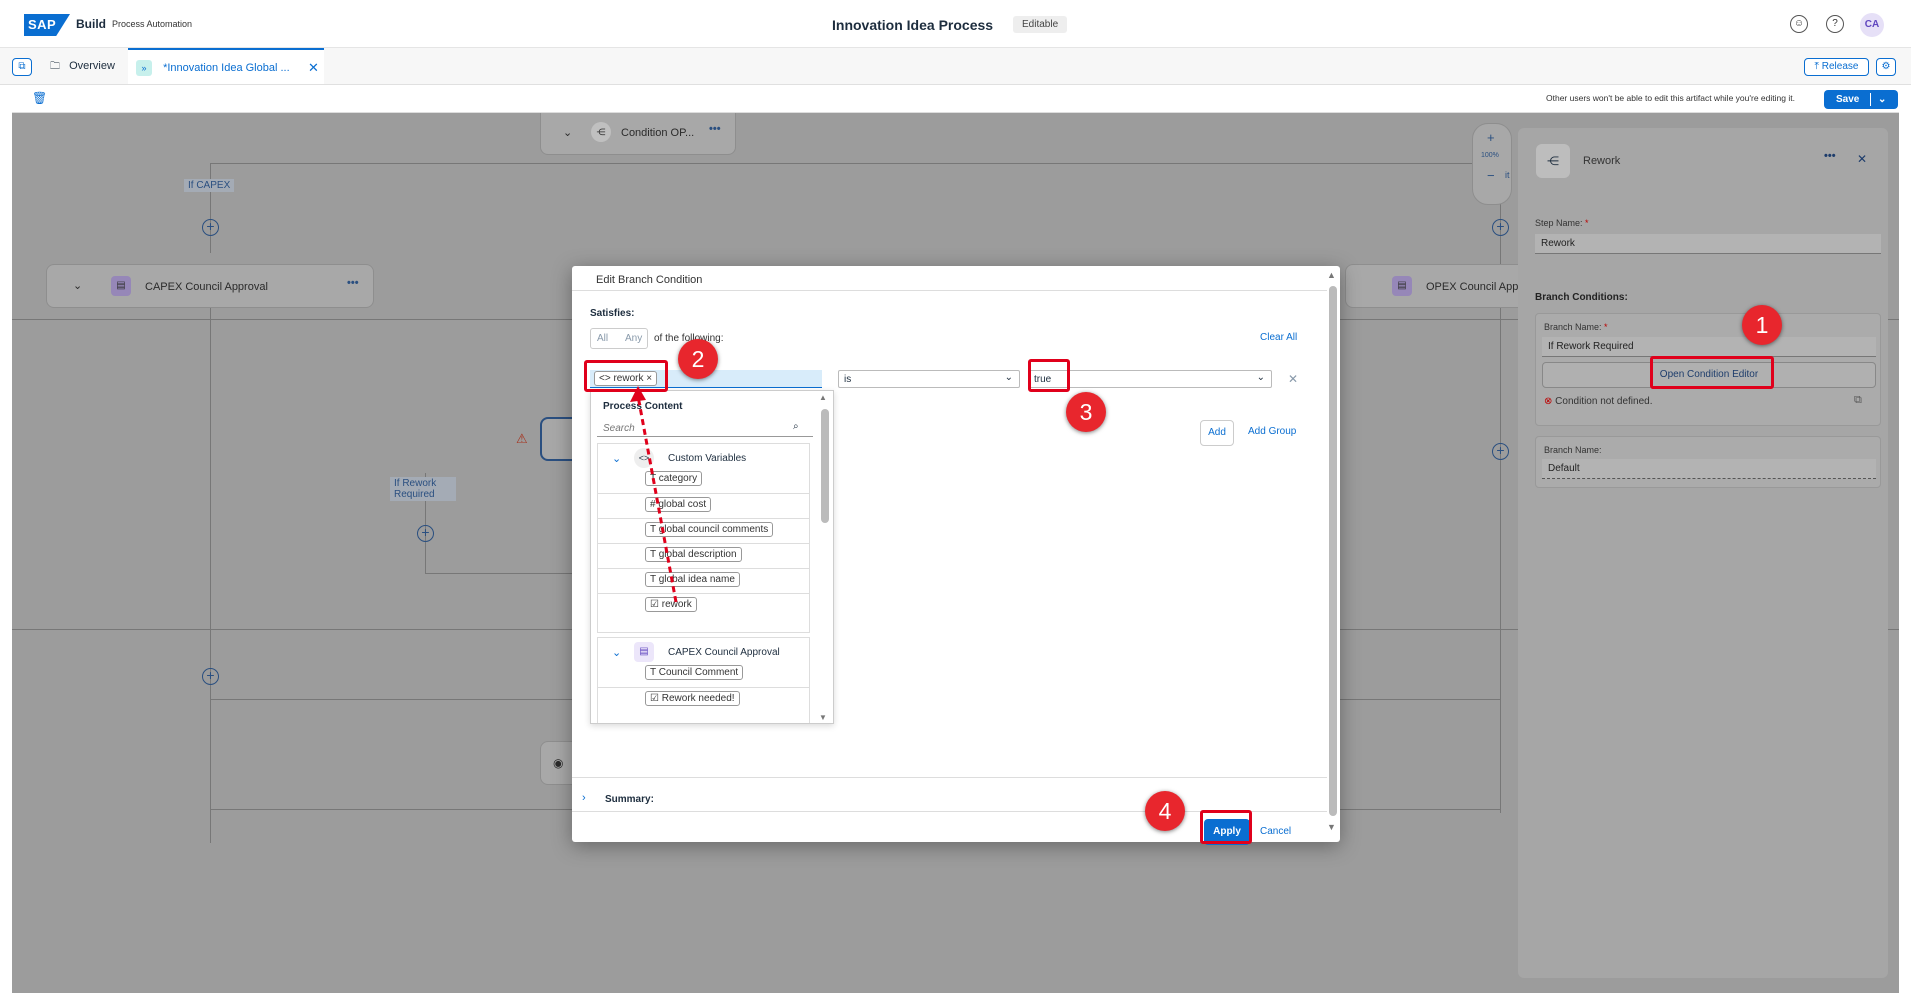  Describe the element at coordinates (638, 134) in the screenshot. I see `condition-node: ⌄ ⋲ Condition OP... •••` at that location.